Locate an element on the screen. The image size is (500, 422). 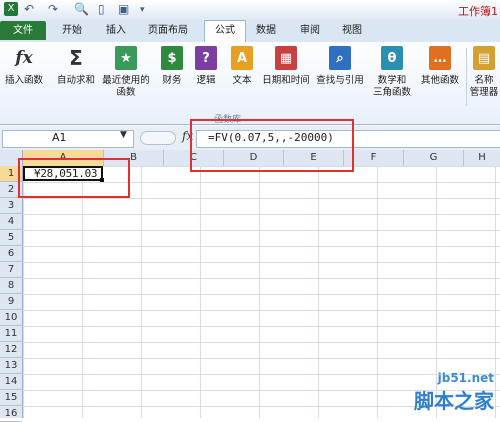
row-header-6: 6 is located at coordinates (11, 254).